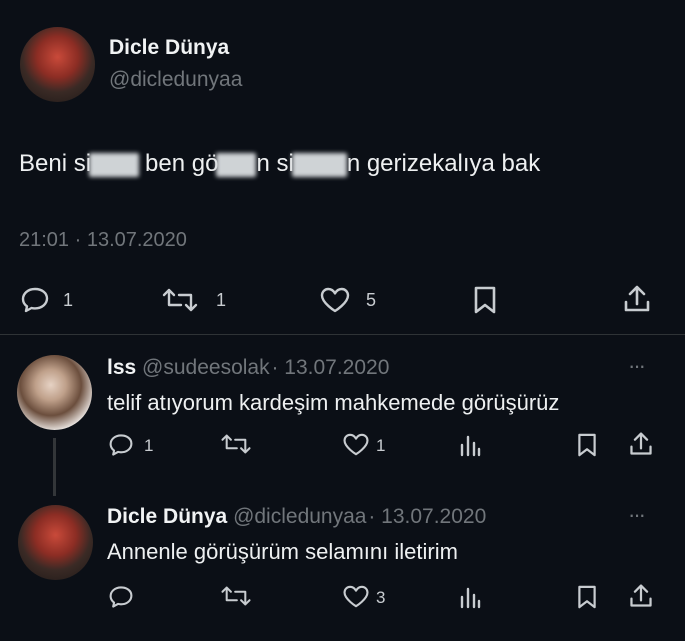 Image resolution: width=685 pixels, height=641 pixels. Describe the element at coordinates (299, 516) in the screenshot. I see `reply-author-handle: @dicledunyaa` at that location.